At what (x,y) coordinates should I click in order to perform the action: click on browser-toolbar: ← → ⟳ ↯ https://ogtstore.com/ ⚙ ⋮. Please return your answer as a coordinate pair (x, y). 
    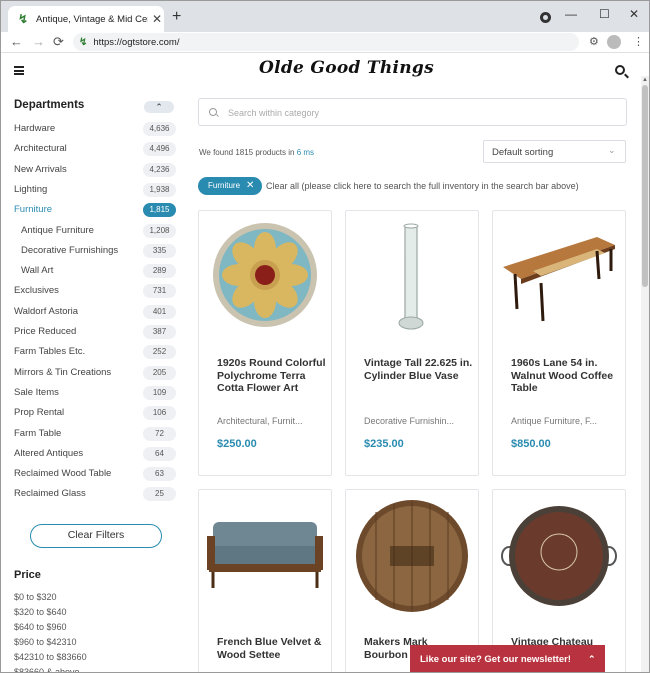
    Looking at the image, I should click on (325, 42).